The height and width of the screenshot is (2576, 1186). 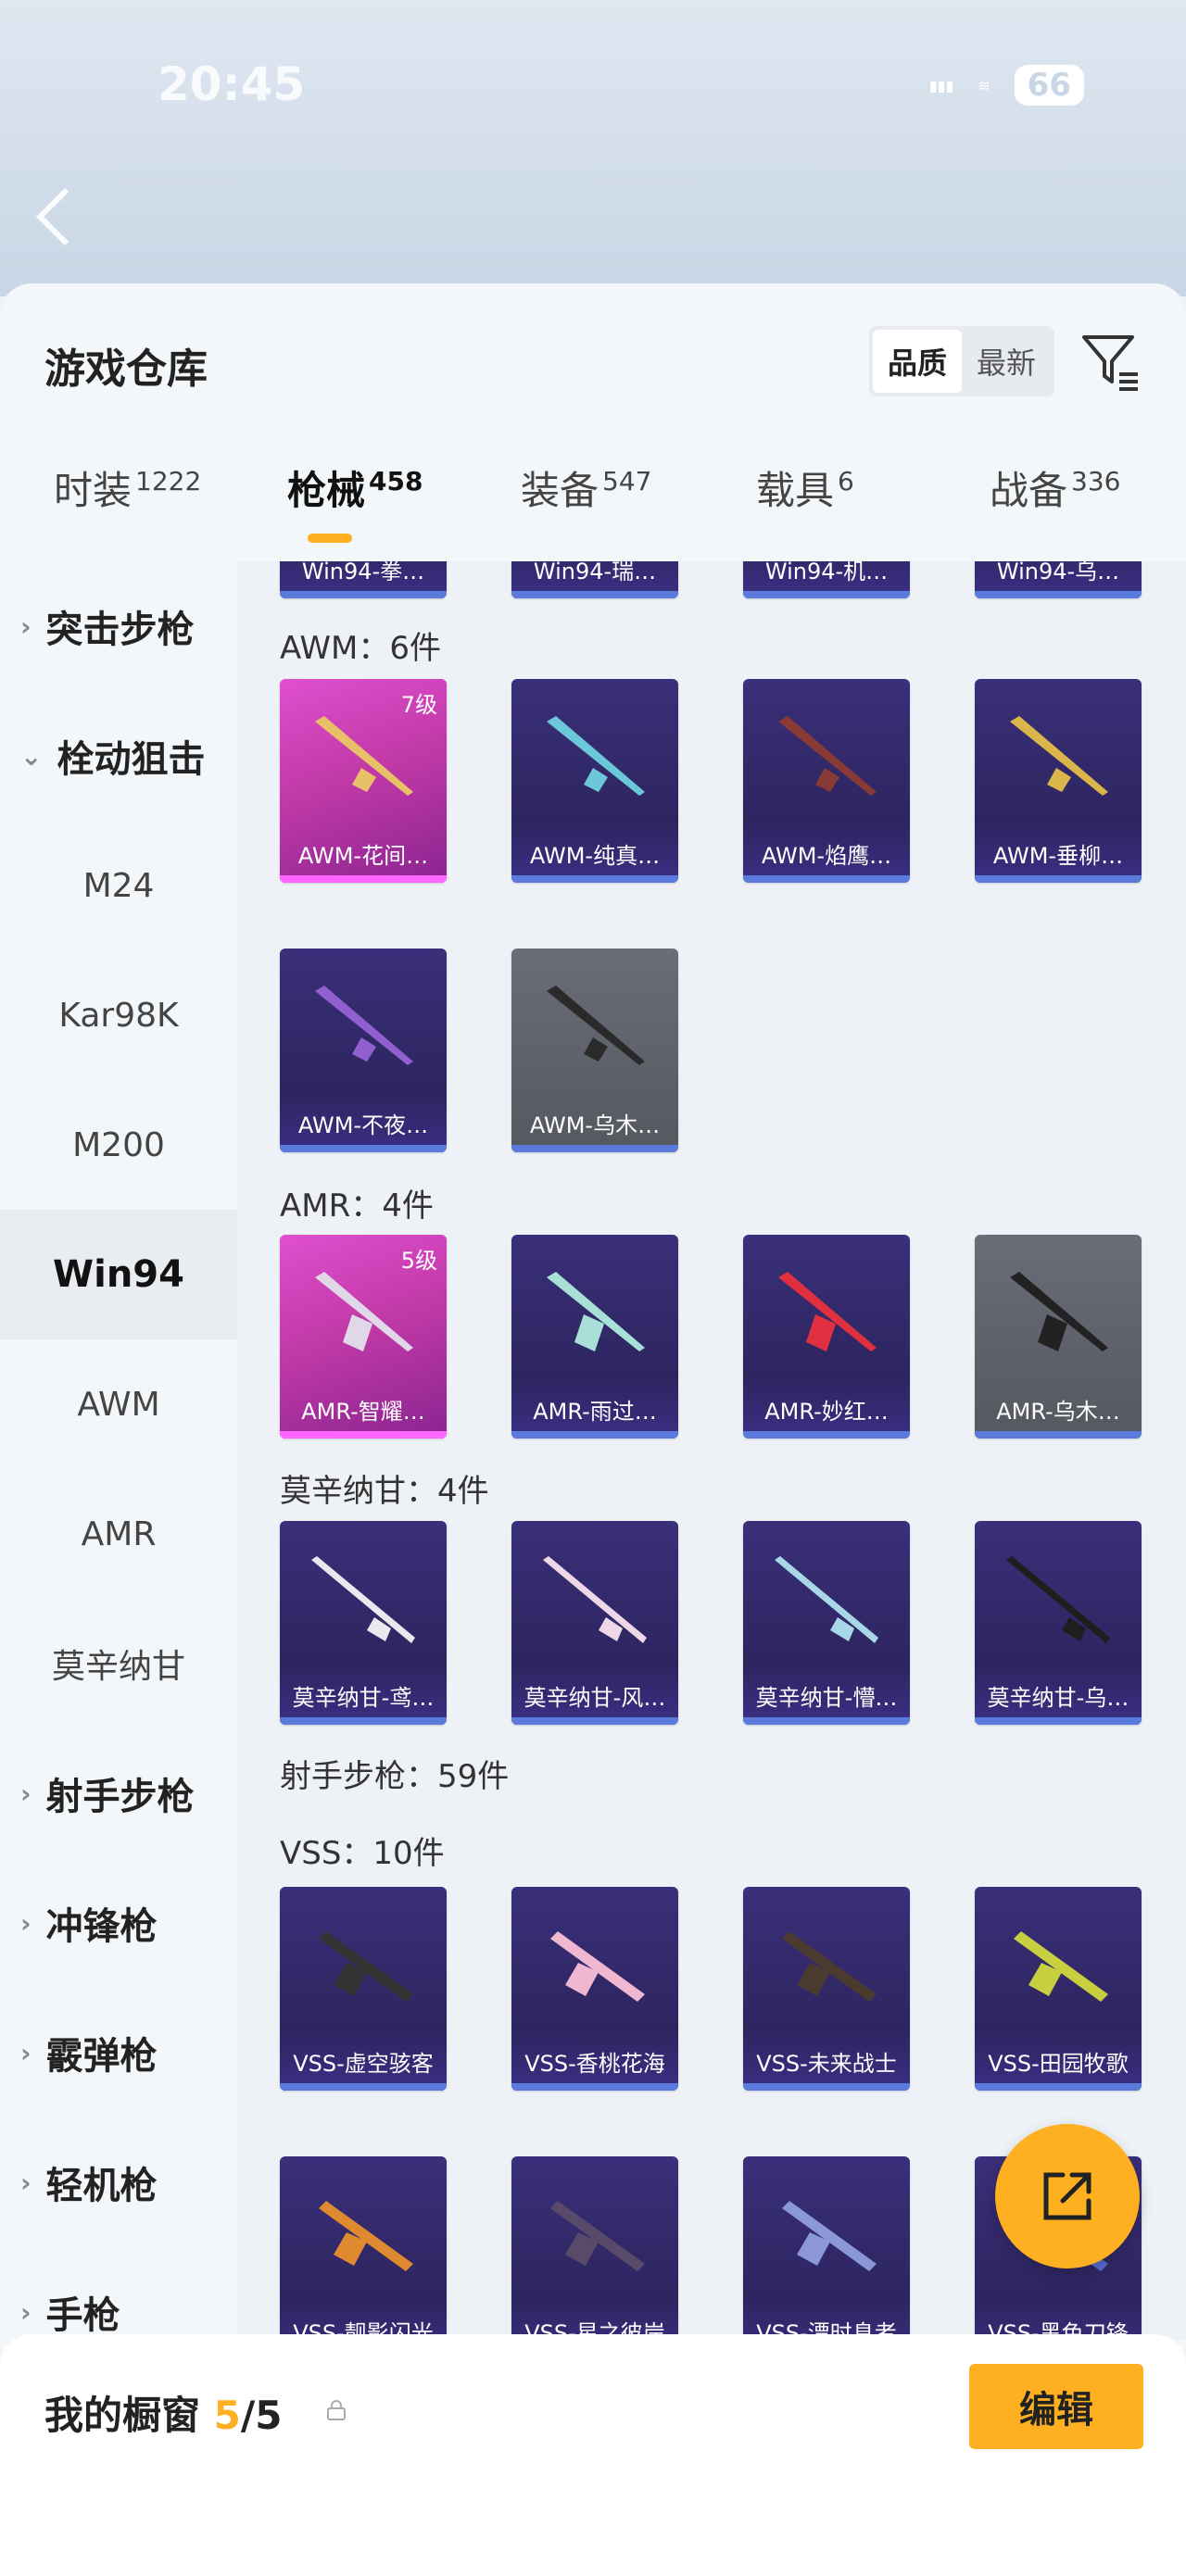 I want to click on item-card: VSS-星之彼岸, so click(x=594, y=2248).